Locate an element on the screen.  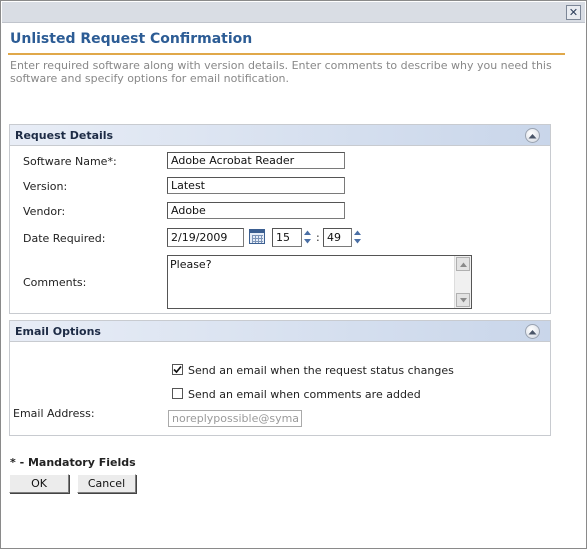
comments-textarea: Please? is located at coordinates (319, 282).